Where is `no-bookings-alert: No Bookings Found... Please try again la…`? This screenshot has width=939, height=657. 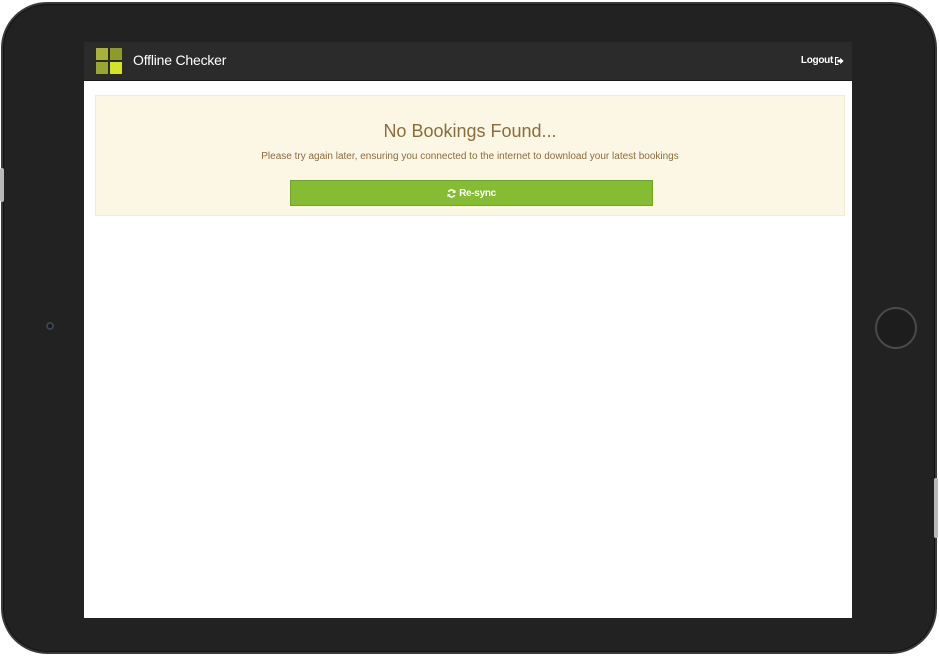 no-bookings-alert: No Bookings Found... Please try again la… is located at coordinates (470, 155).